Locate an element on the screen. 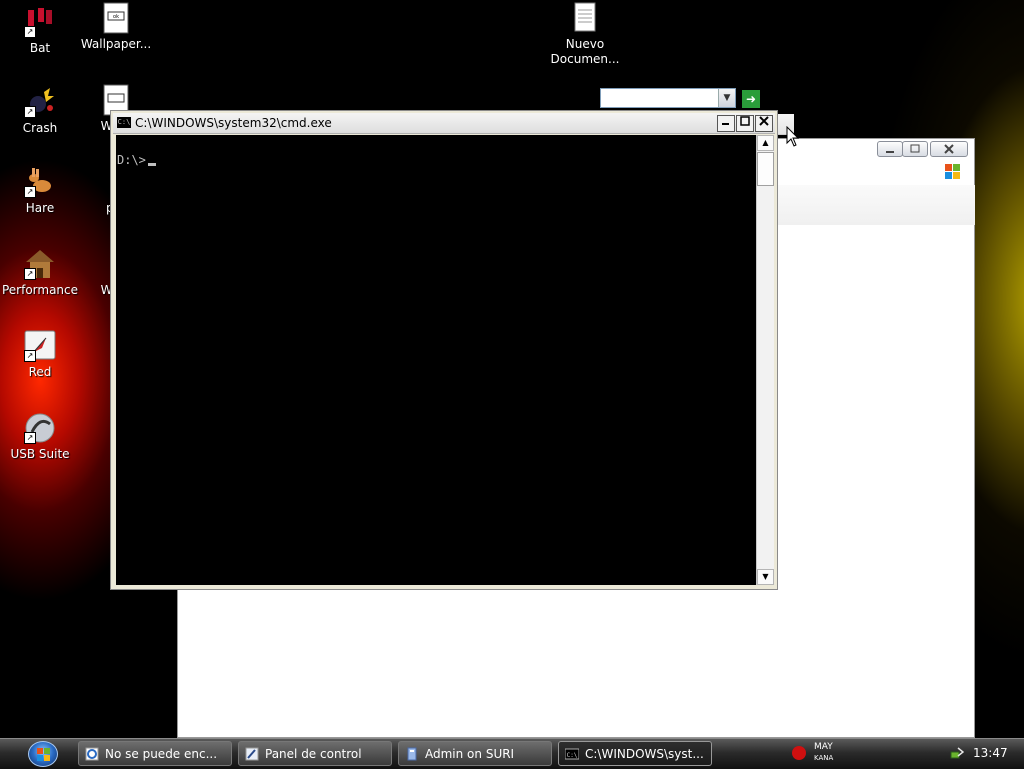  cmd-close-button is located at coordinates (764, 123).